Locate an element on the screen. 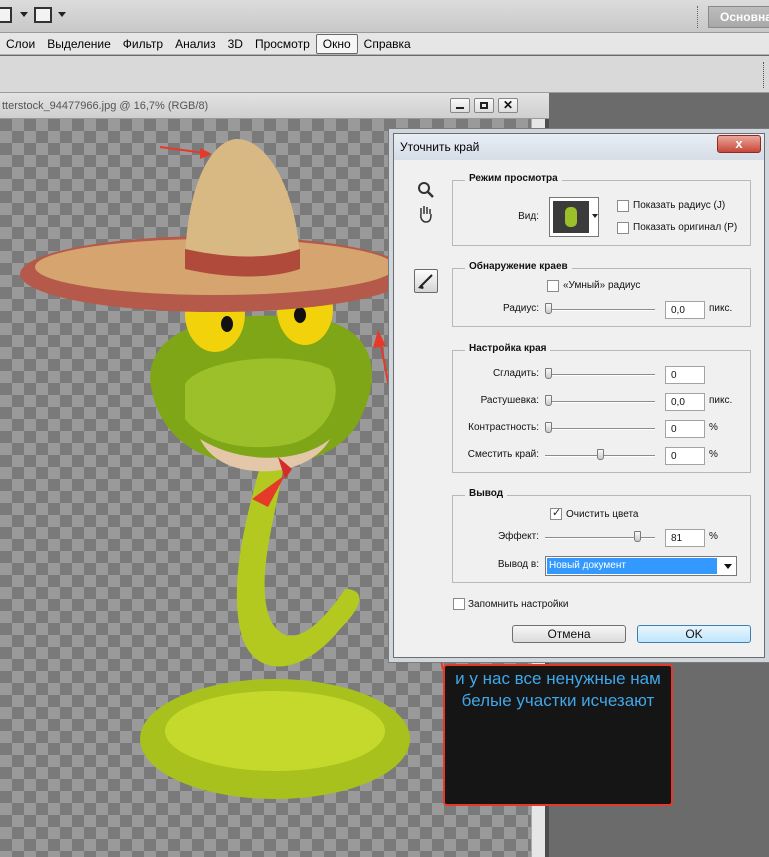  smooth-slider-thumb is located at coordinates (548, 373).